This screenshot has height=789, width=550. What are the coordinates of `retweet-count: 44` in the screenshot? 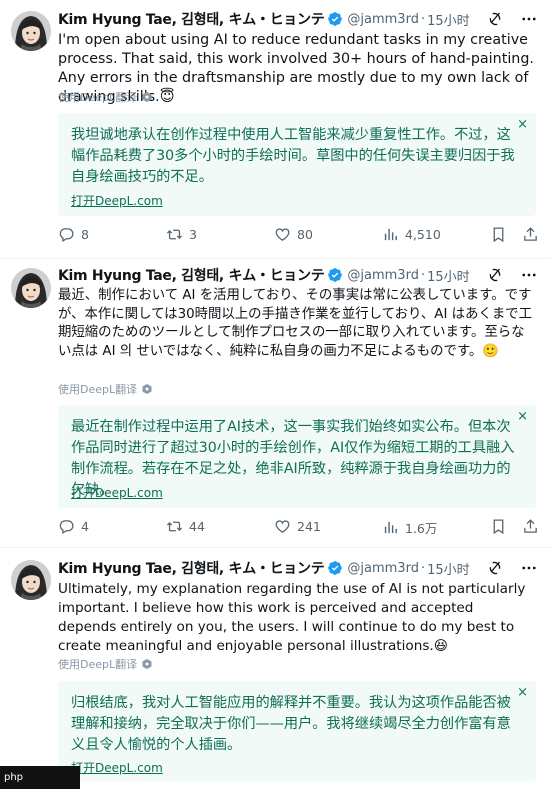 It's located at (197, 526).